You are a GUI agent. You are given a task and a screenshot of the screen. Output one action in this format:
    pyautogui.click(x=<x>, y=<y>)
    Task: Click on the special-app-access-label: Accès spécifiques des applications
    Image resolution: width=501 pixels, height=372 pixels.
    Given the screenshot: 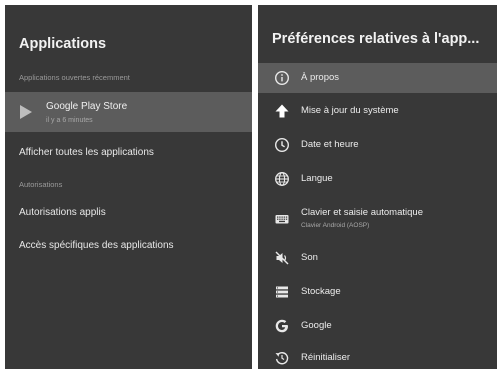 What is the action you would take?
    pyautogui.click(x=96, y=245)
    